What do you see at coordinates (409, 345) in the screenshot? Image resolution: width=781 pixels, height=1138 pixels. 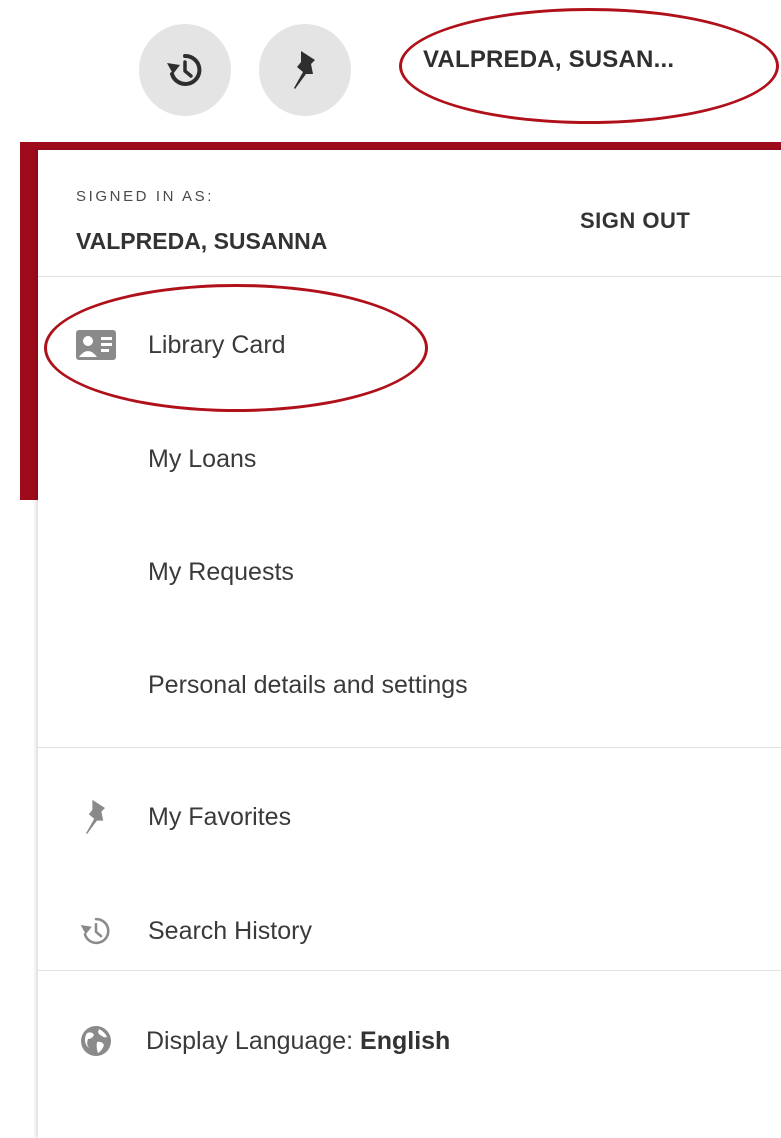 I see `menu-item-library-card: Library Card` at bounding box center [409, 345].